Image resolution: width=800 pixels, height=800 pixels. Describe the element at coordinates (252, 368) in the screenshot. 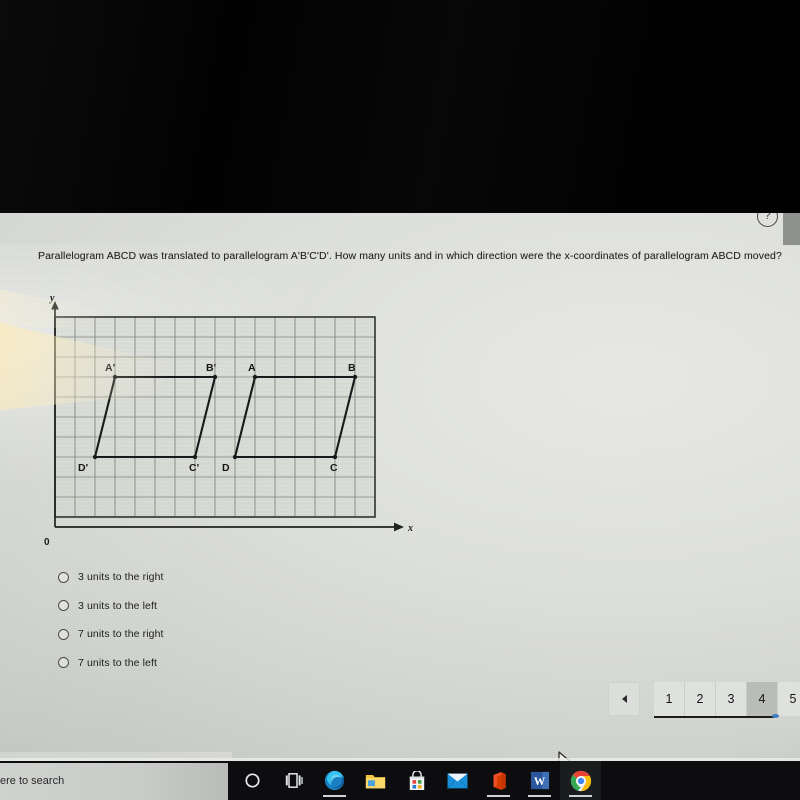

I see `vertex-label-a: A` at that location.